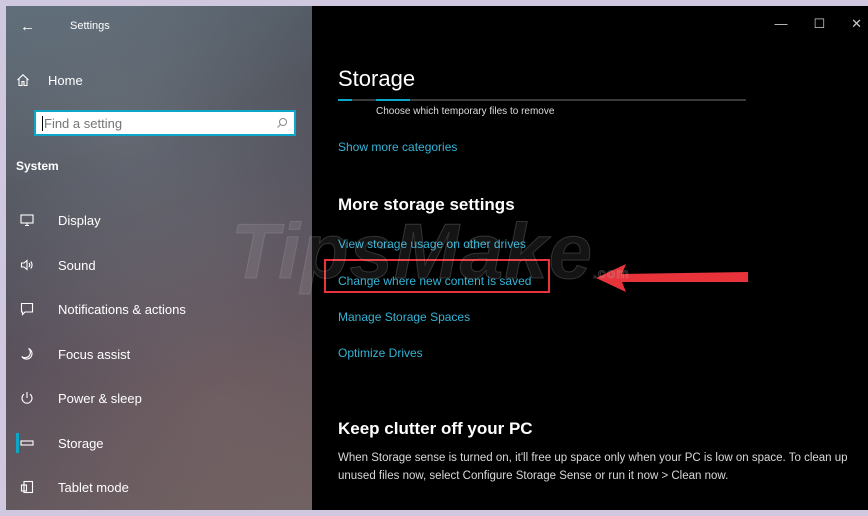 The height and width of the screenshot is (516, 868). Describe the element at coordinates (780, 24) in the screenshot. I see `minimize-icon: —` at that location.